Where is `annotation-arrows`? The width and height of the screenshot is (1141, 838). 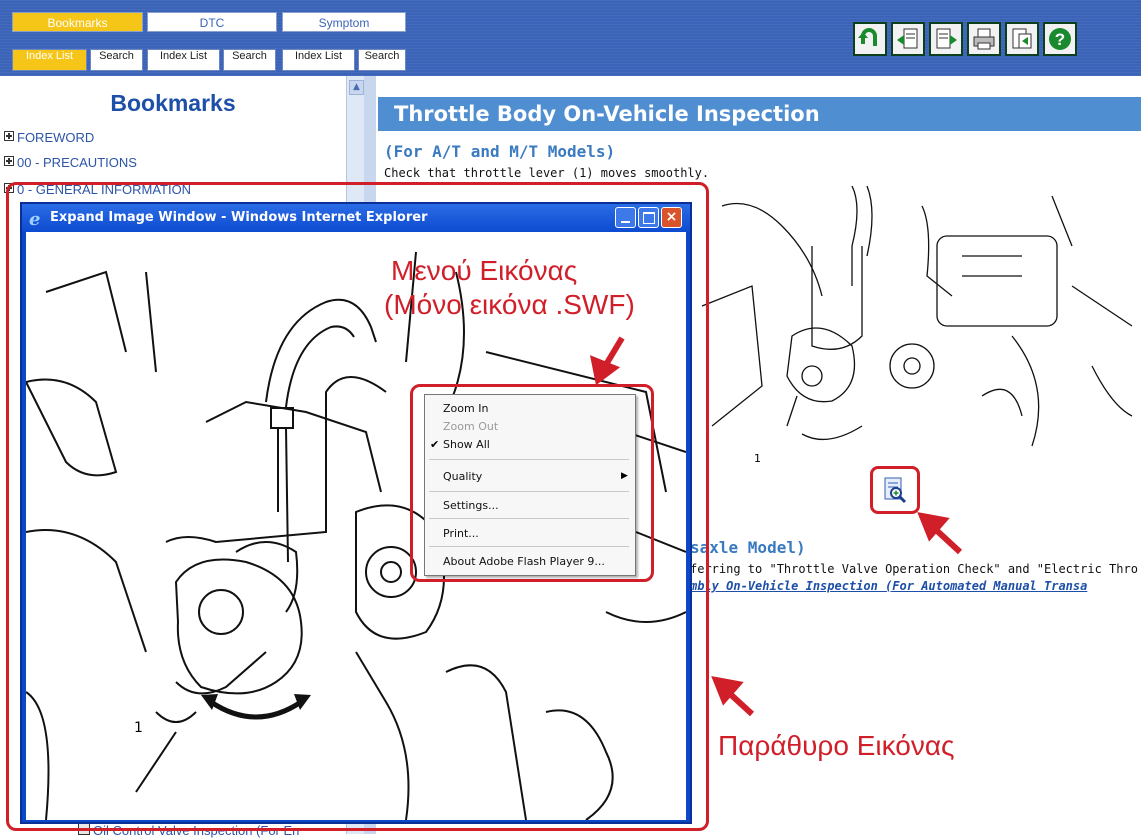
annotation-arrows is located at coordinates (776, 526).